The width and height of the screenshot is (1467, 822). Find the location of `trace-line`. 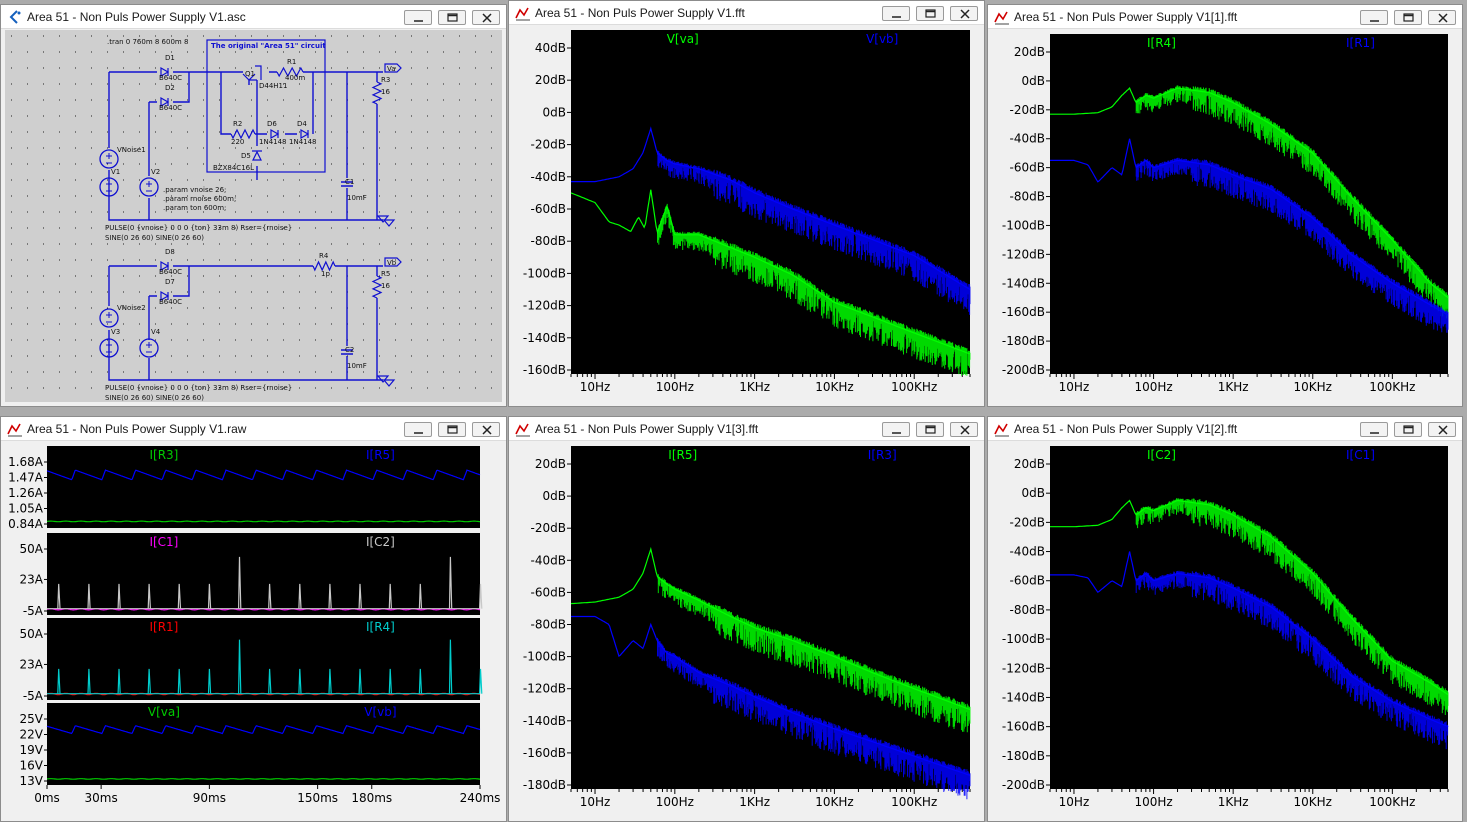

trace-line is located at coordinates (263, 779).